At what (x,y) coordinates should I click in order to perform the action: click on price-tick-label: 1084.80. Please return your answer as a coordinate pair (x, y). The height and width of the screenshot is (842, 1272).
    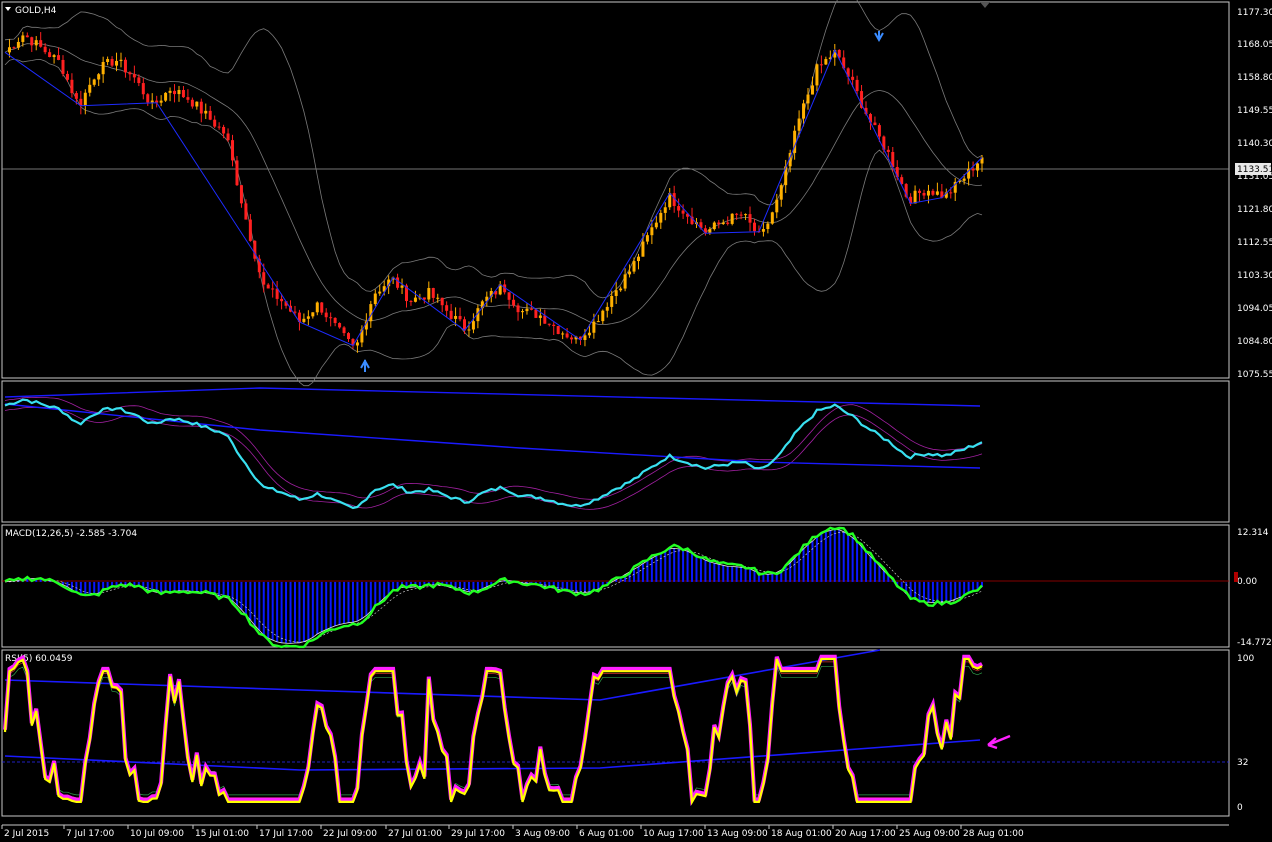
    Looking at the image, I should click on (1254, 342).